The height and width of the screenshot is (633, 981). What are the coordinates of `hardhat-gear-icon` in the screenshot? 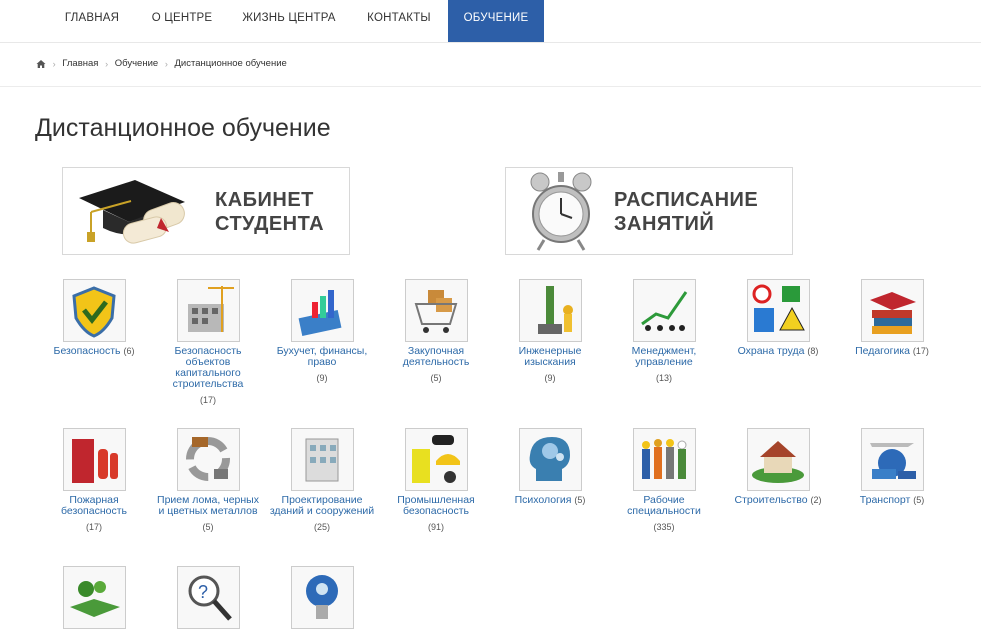 It's located at (436, 459).